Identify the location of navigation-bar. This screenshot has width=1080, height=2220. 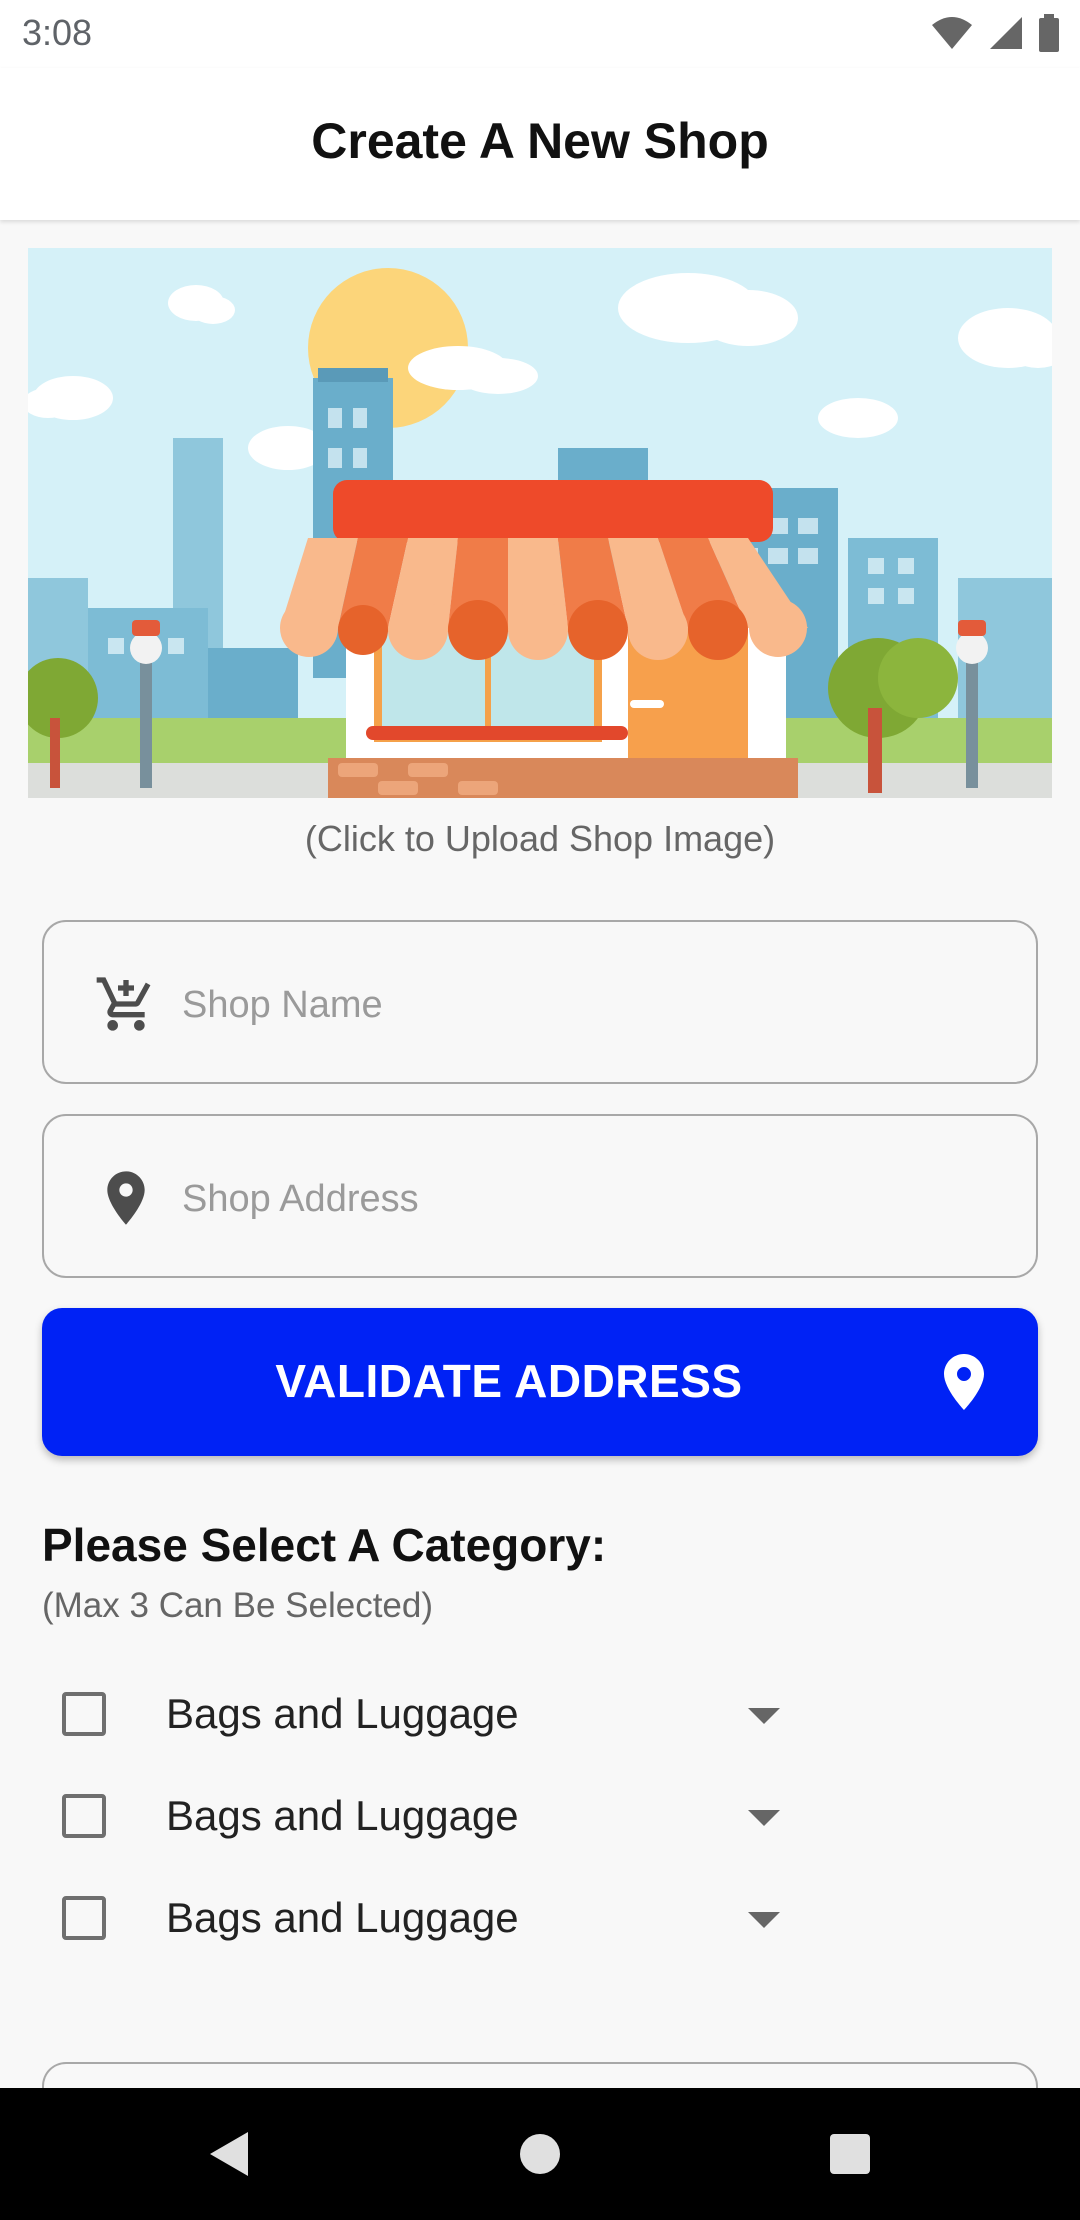
(540, 2154).